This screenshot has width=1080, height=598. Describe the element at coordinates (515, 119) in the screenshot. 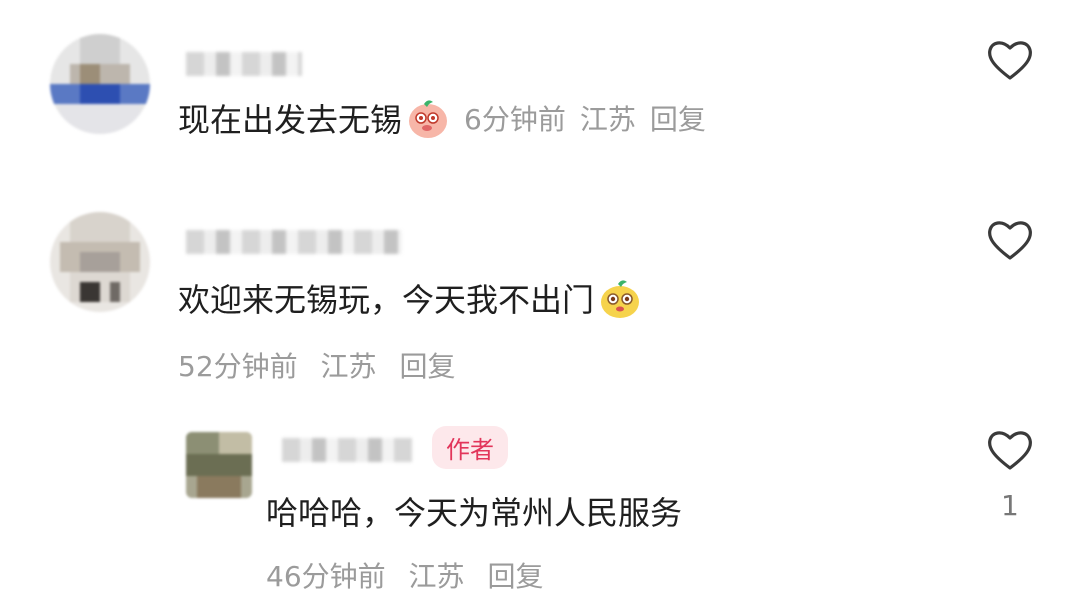

I see `comment-time: 6分钟前` at that location.